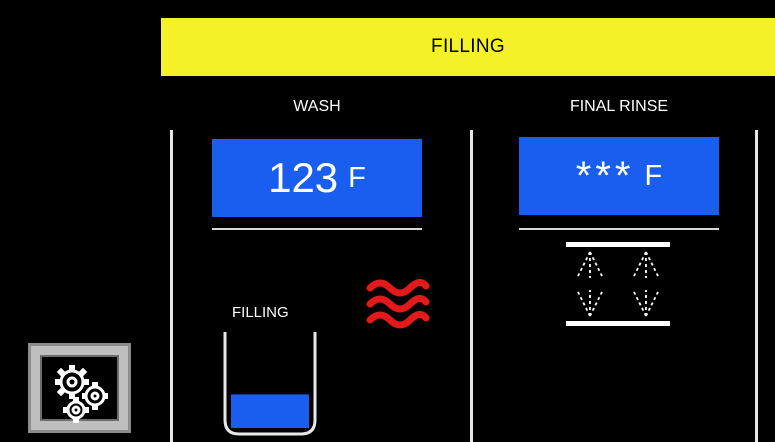  What do you see at coordinates (270, 384) in the screenshot?
I see `wash-tank-icon` at bounding box center [270, 384].